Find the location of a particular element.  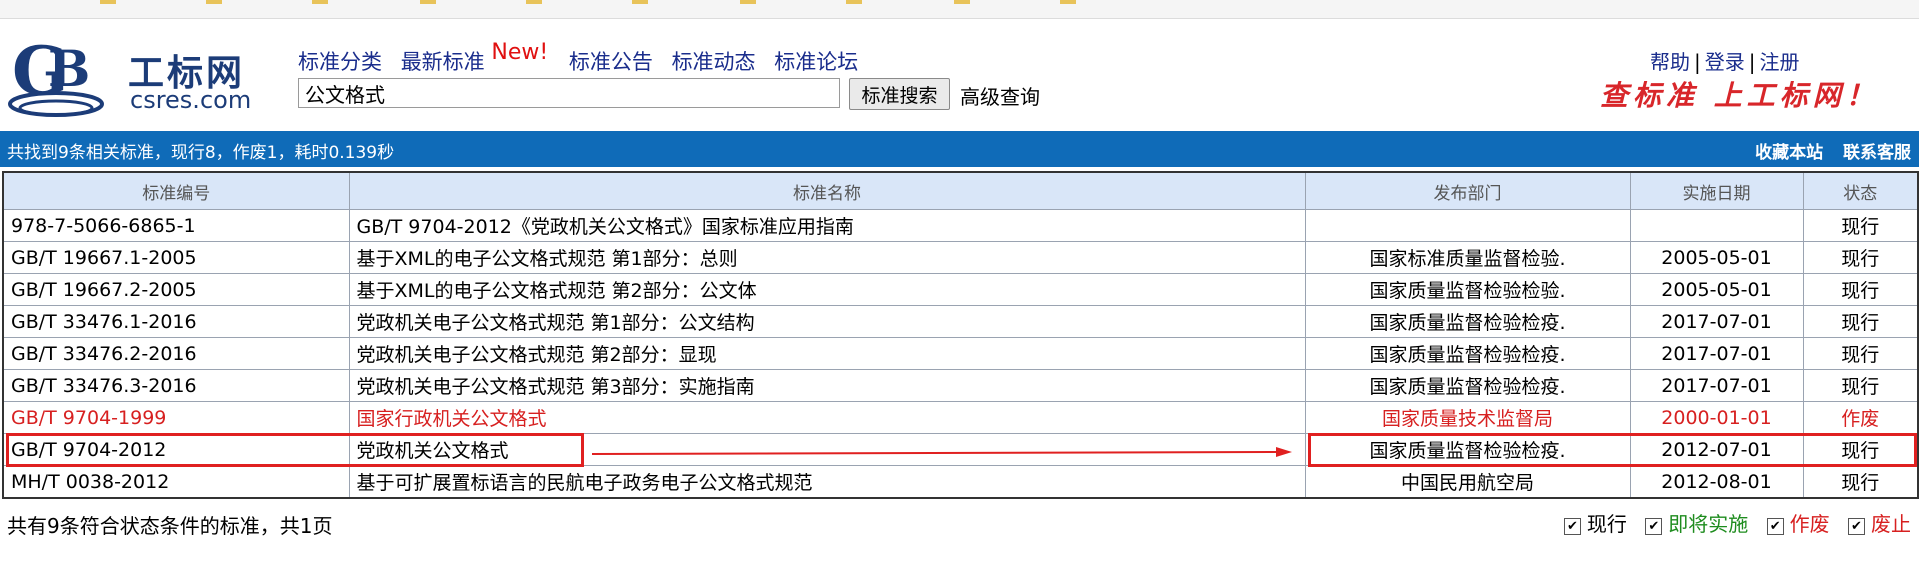

nav-standard-news: 标准动态 is located at coordinates (714, 62).